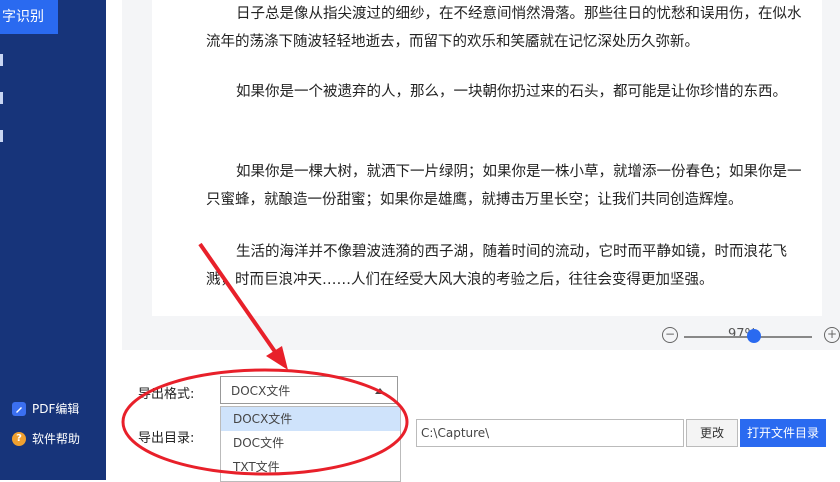 The image size is (840, 482). What do you see at coordinates (56, 409) in the screenshot?
I see `sidebar-item-label: PDF编辑` at bounding box center [56, 409].